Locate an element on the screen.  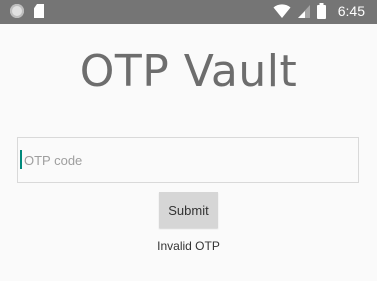
status-bar-right: 6:45 is located at coordinates (319, 11).